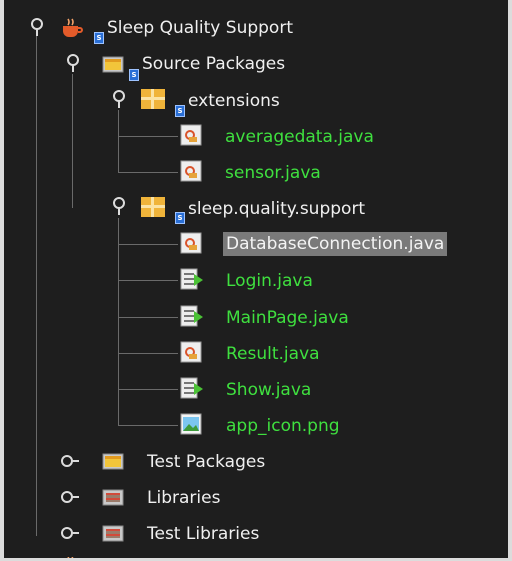  What do you see at coordinates (113, 461) in the screenshot?
I see `test-folder-icon` at bounding box center [113, 461].